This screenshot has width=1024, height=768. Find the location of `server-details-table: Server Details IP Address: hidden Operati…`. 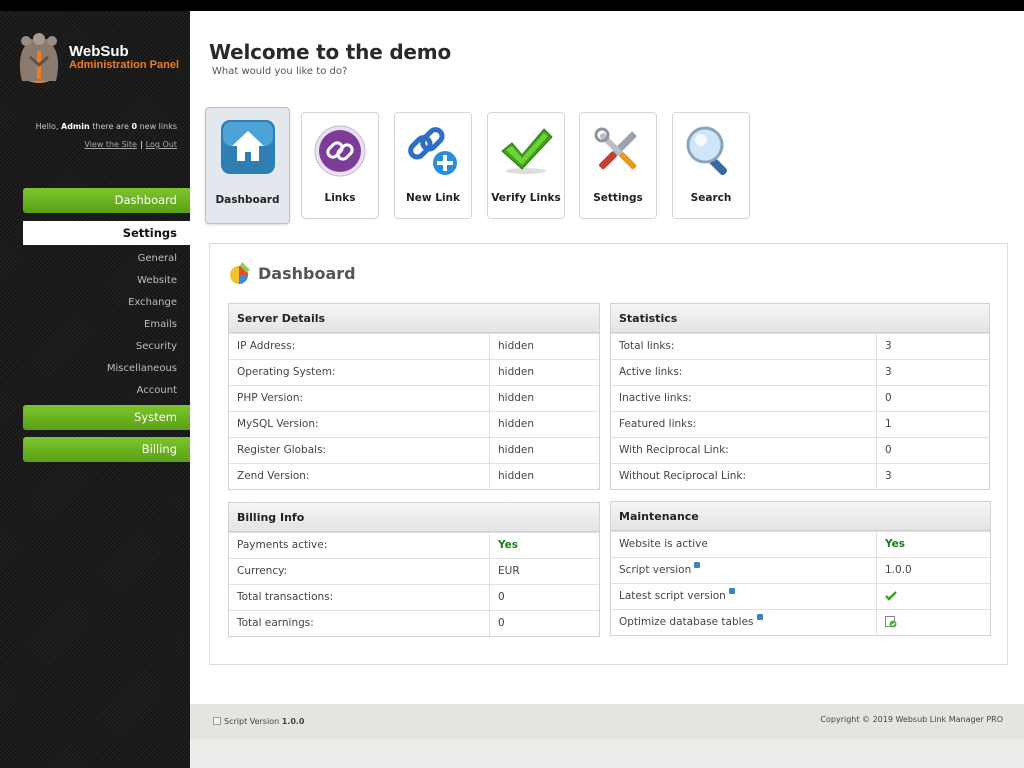

server-details-table: Server Details IP Address: hidden Operati… is located at coordinates (414, 396).